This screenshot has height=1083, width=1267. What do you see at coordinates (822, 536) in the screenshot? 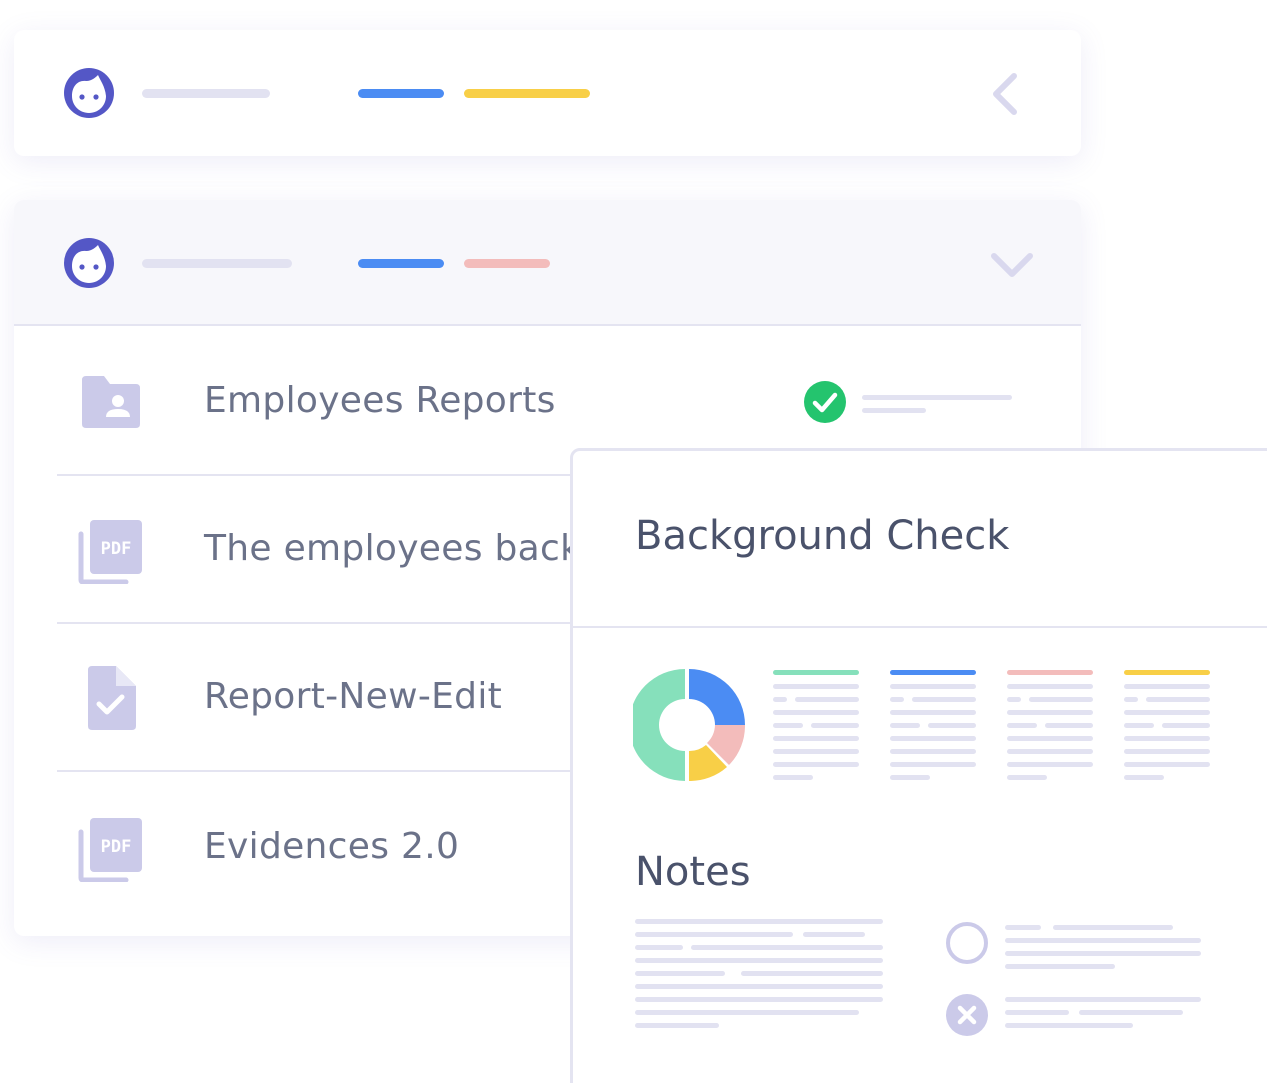
I see `panel-title: Background Check` at bounding box center [822, 536].